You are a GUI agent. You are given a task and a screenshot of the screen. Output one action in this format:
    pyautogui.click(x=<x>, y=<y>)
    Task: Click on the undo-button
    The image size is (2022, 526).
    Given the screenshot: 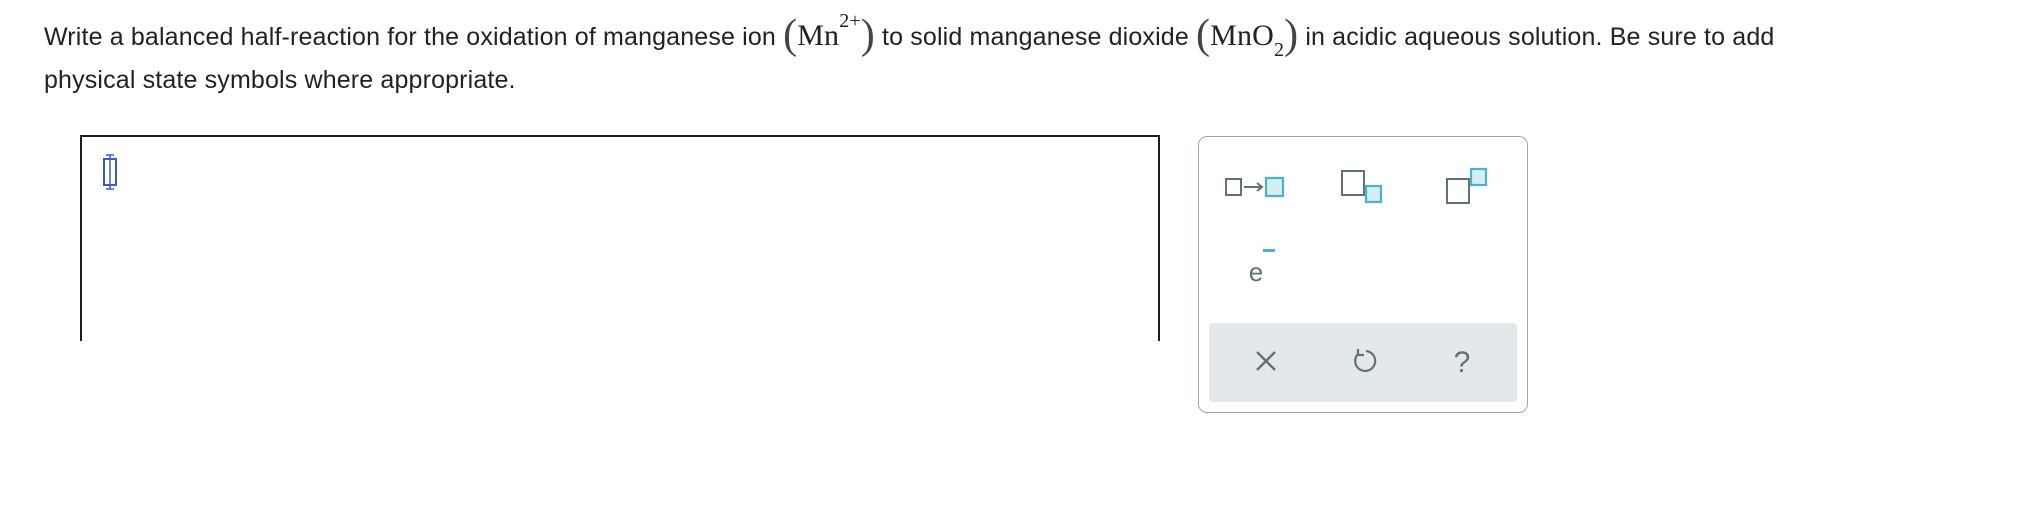 What is the action you would take?
    pyautogui.click(x=1364, y=363)
    